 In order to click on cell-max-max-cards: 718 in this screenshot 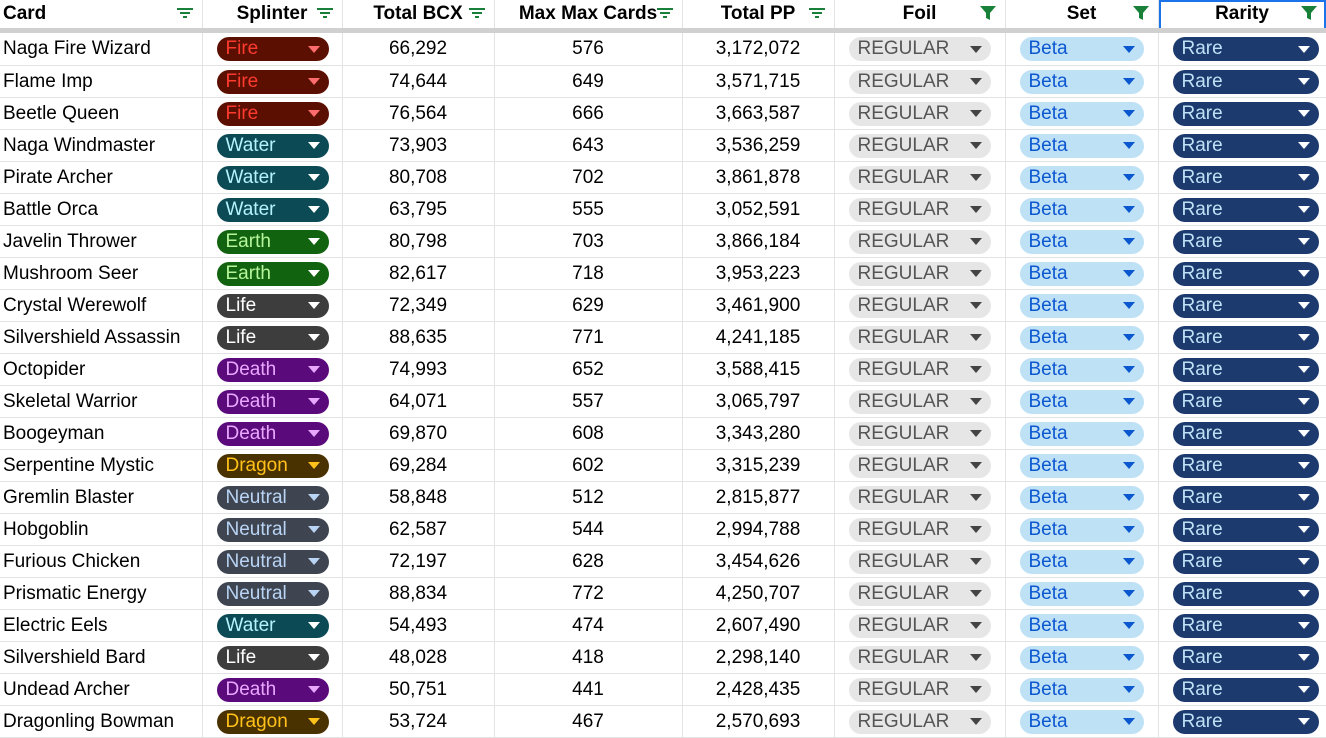, I will do `click(588, 273)`.